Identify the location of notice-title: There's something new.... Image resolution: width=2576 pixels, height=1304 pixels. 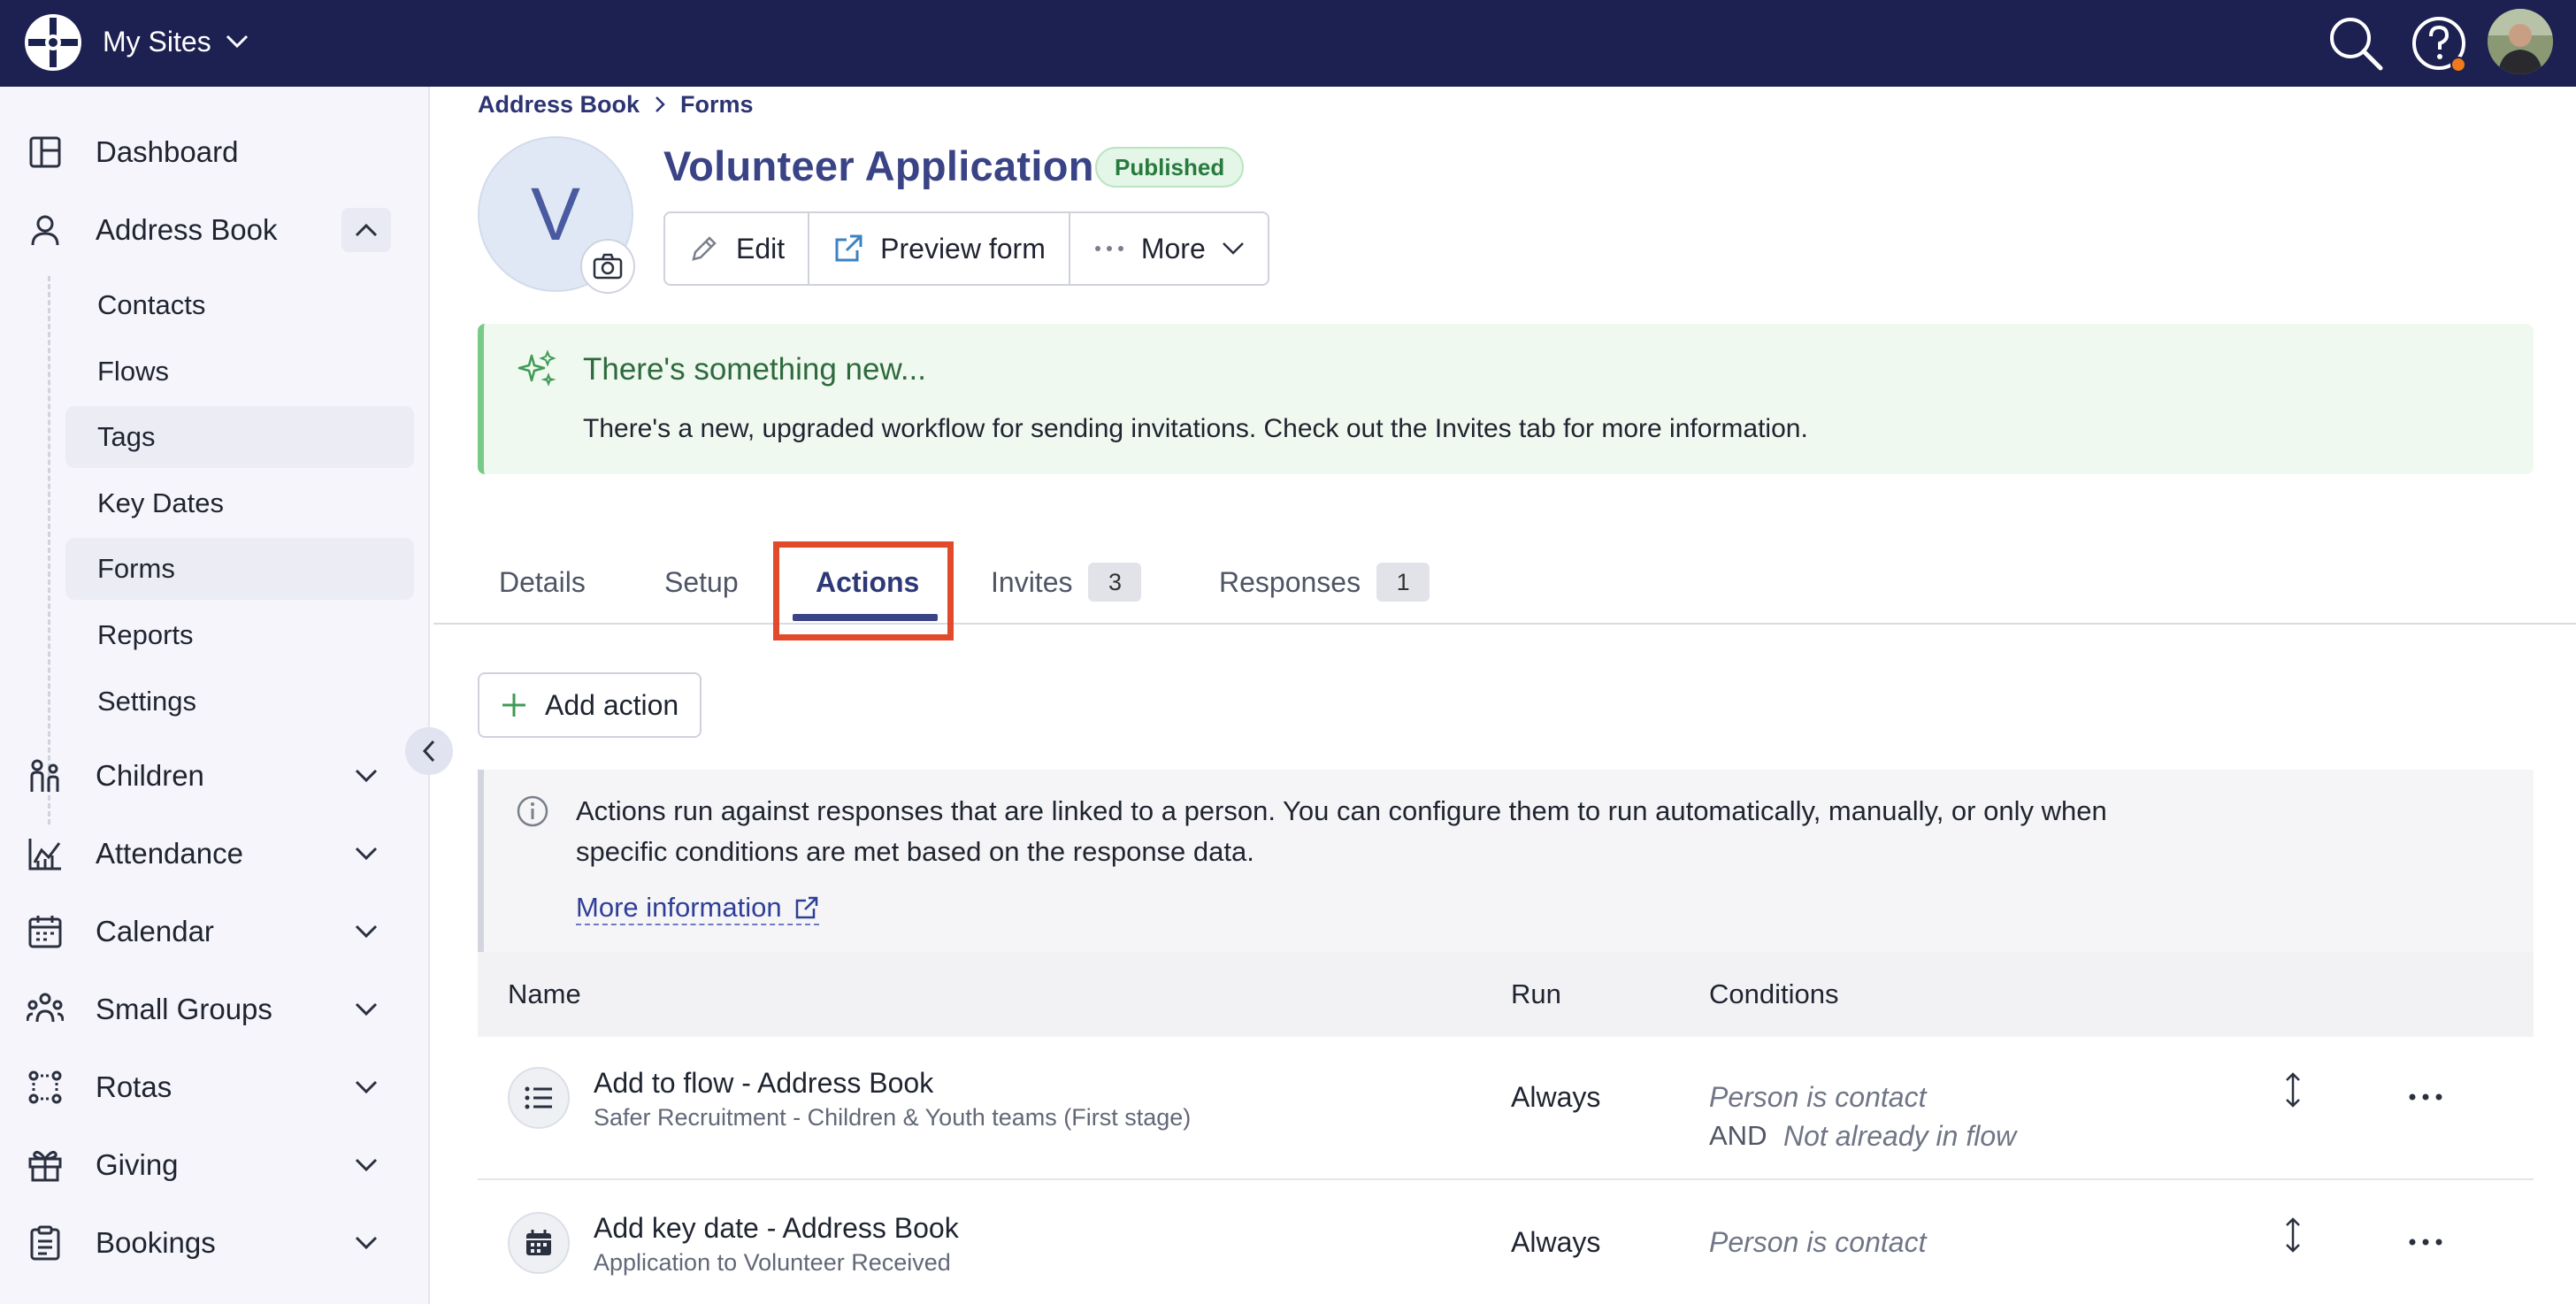
(754, 369).